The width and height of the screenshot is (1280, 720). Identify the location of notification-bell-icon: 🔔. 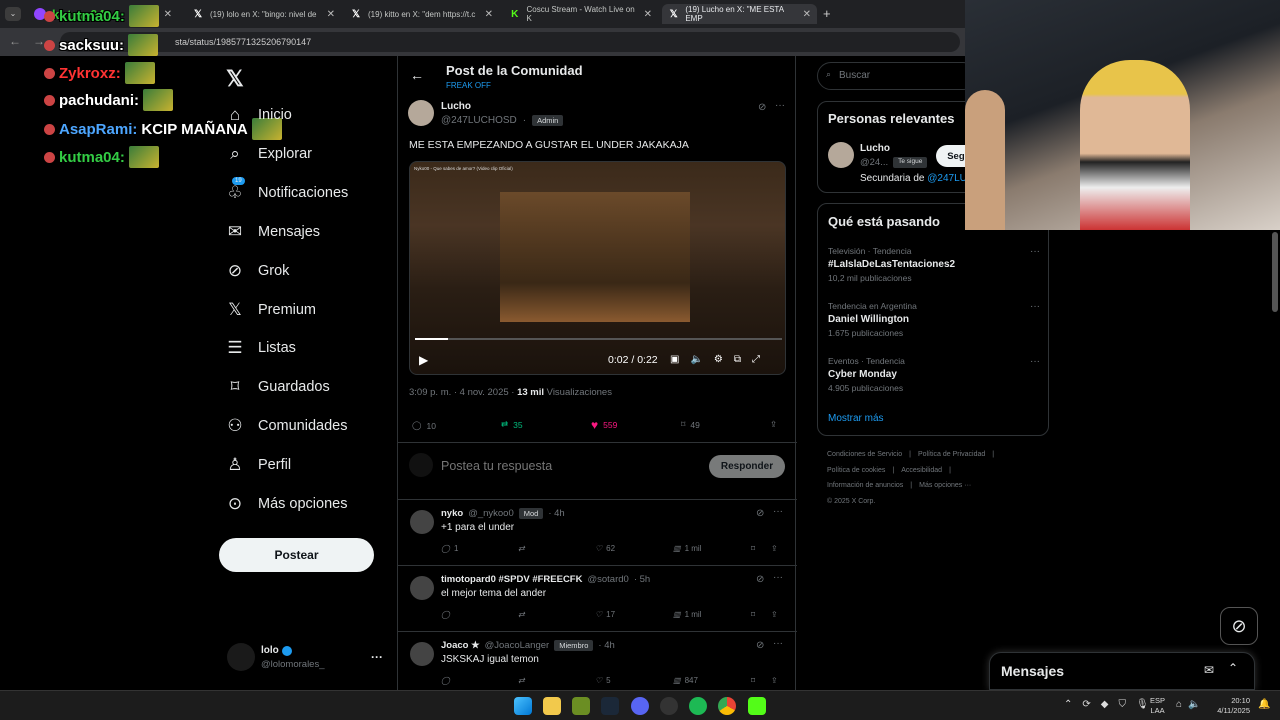
(1264, 704).